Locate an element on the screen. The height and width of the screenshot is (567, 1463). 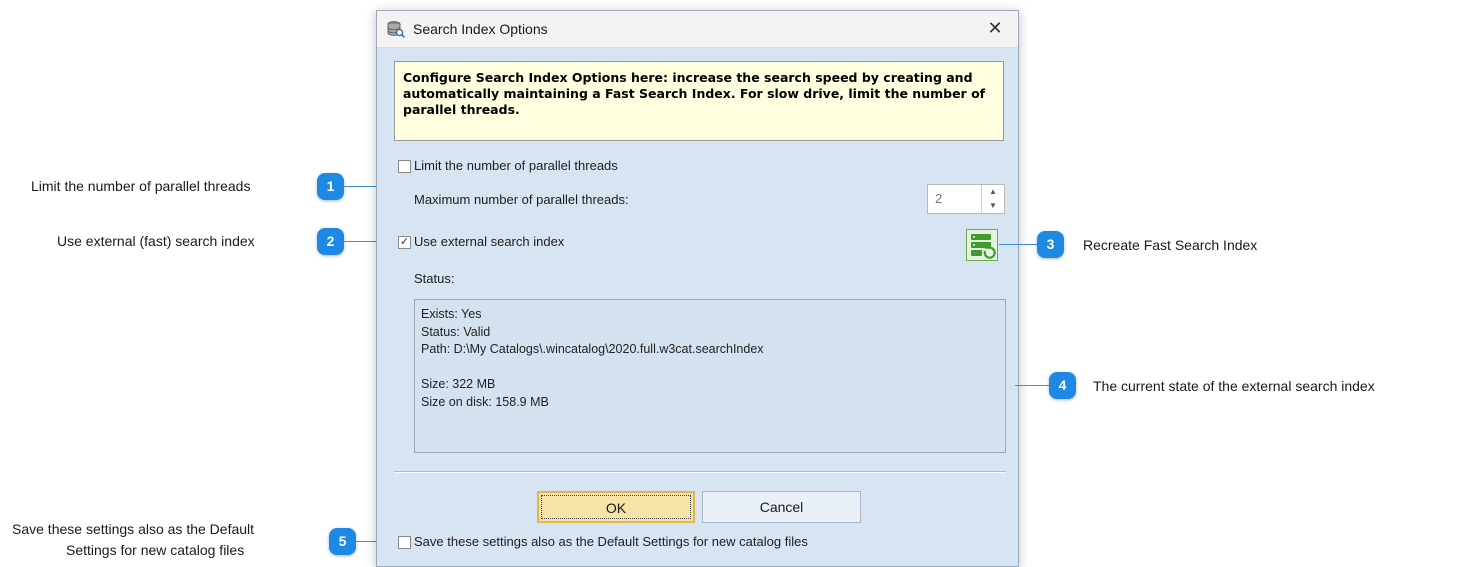
callout-2-badge: 2 is located at coordinates (330, 241).